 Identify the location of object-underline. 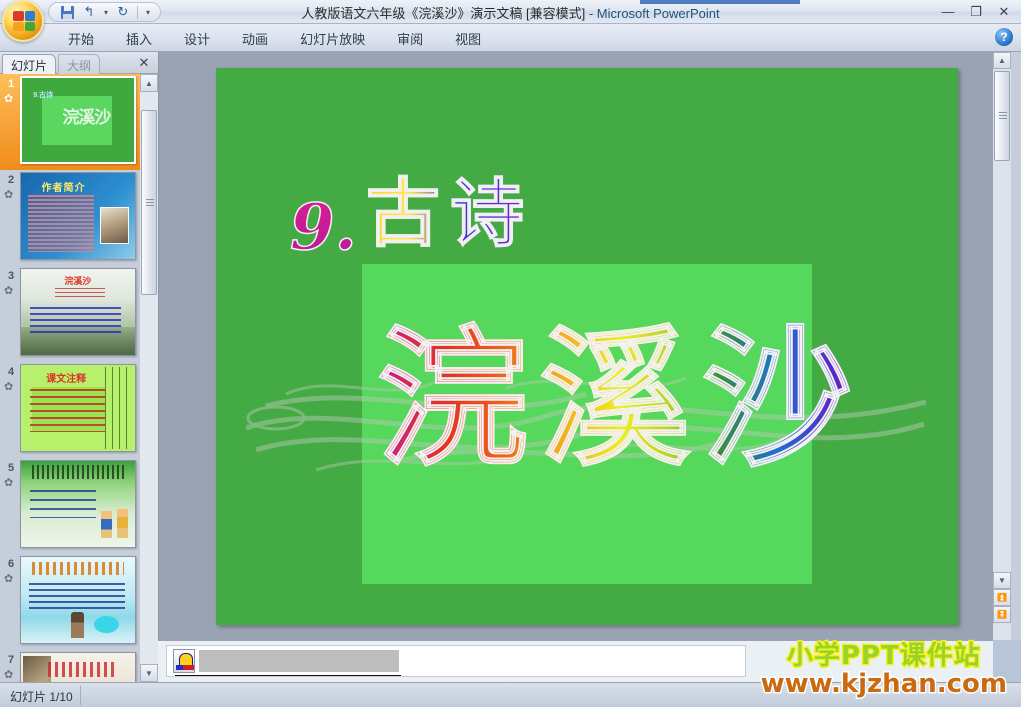
(288, 675).